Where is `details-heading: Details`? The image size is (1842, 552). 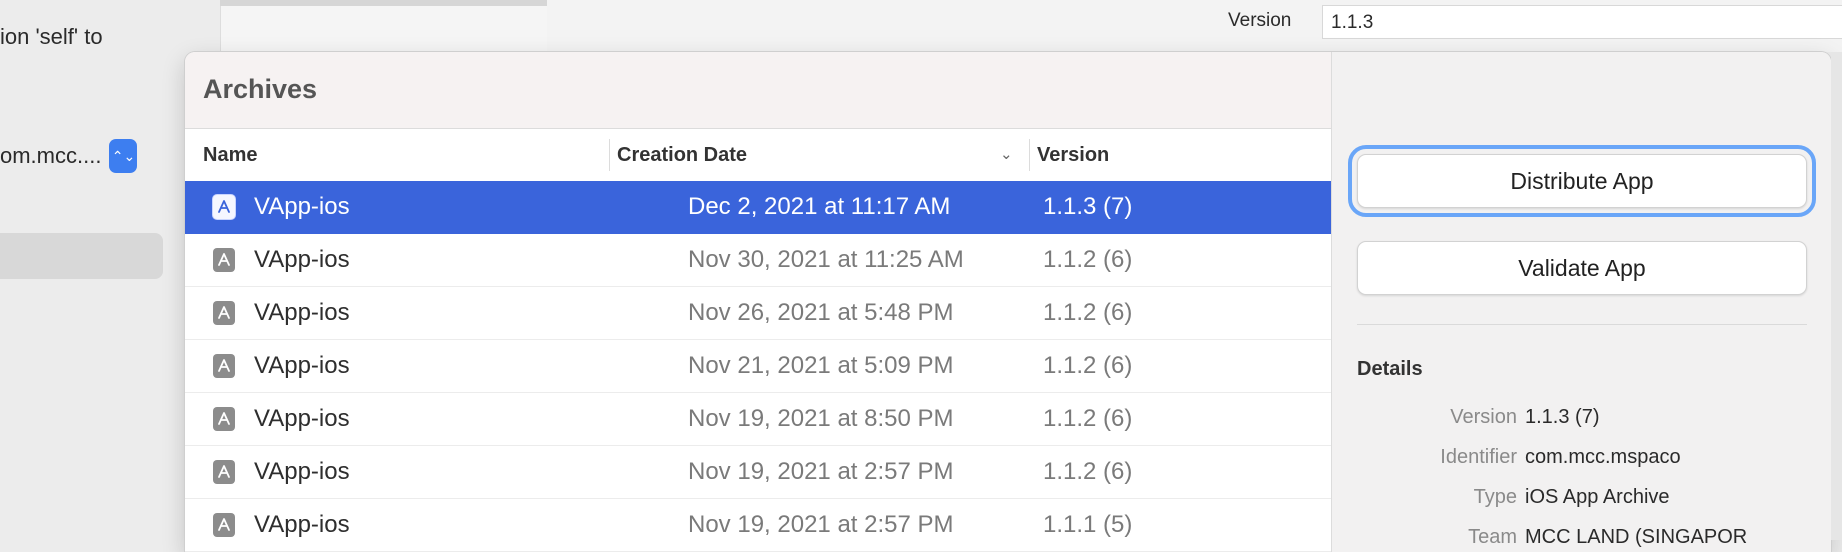 details-heading: Details is located at coordinates (1390, 369).